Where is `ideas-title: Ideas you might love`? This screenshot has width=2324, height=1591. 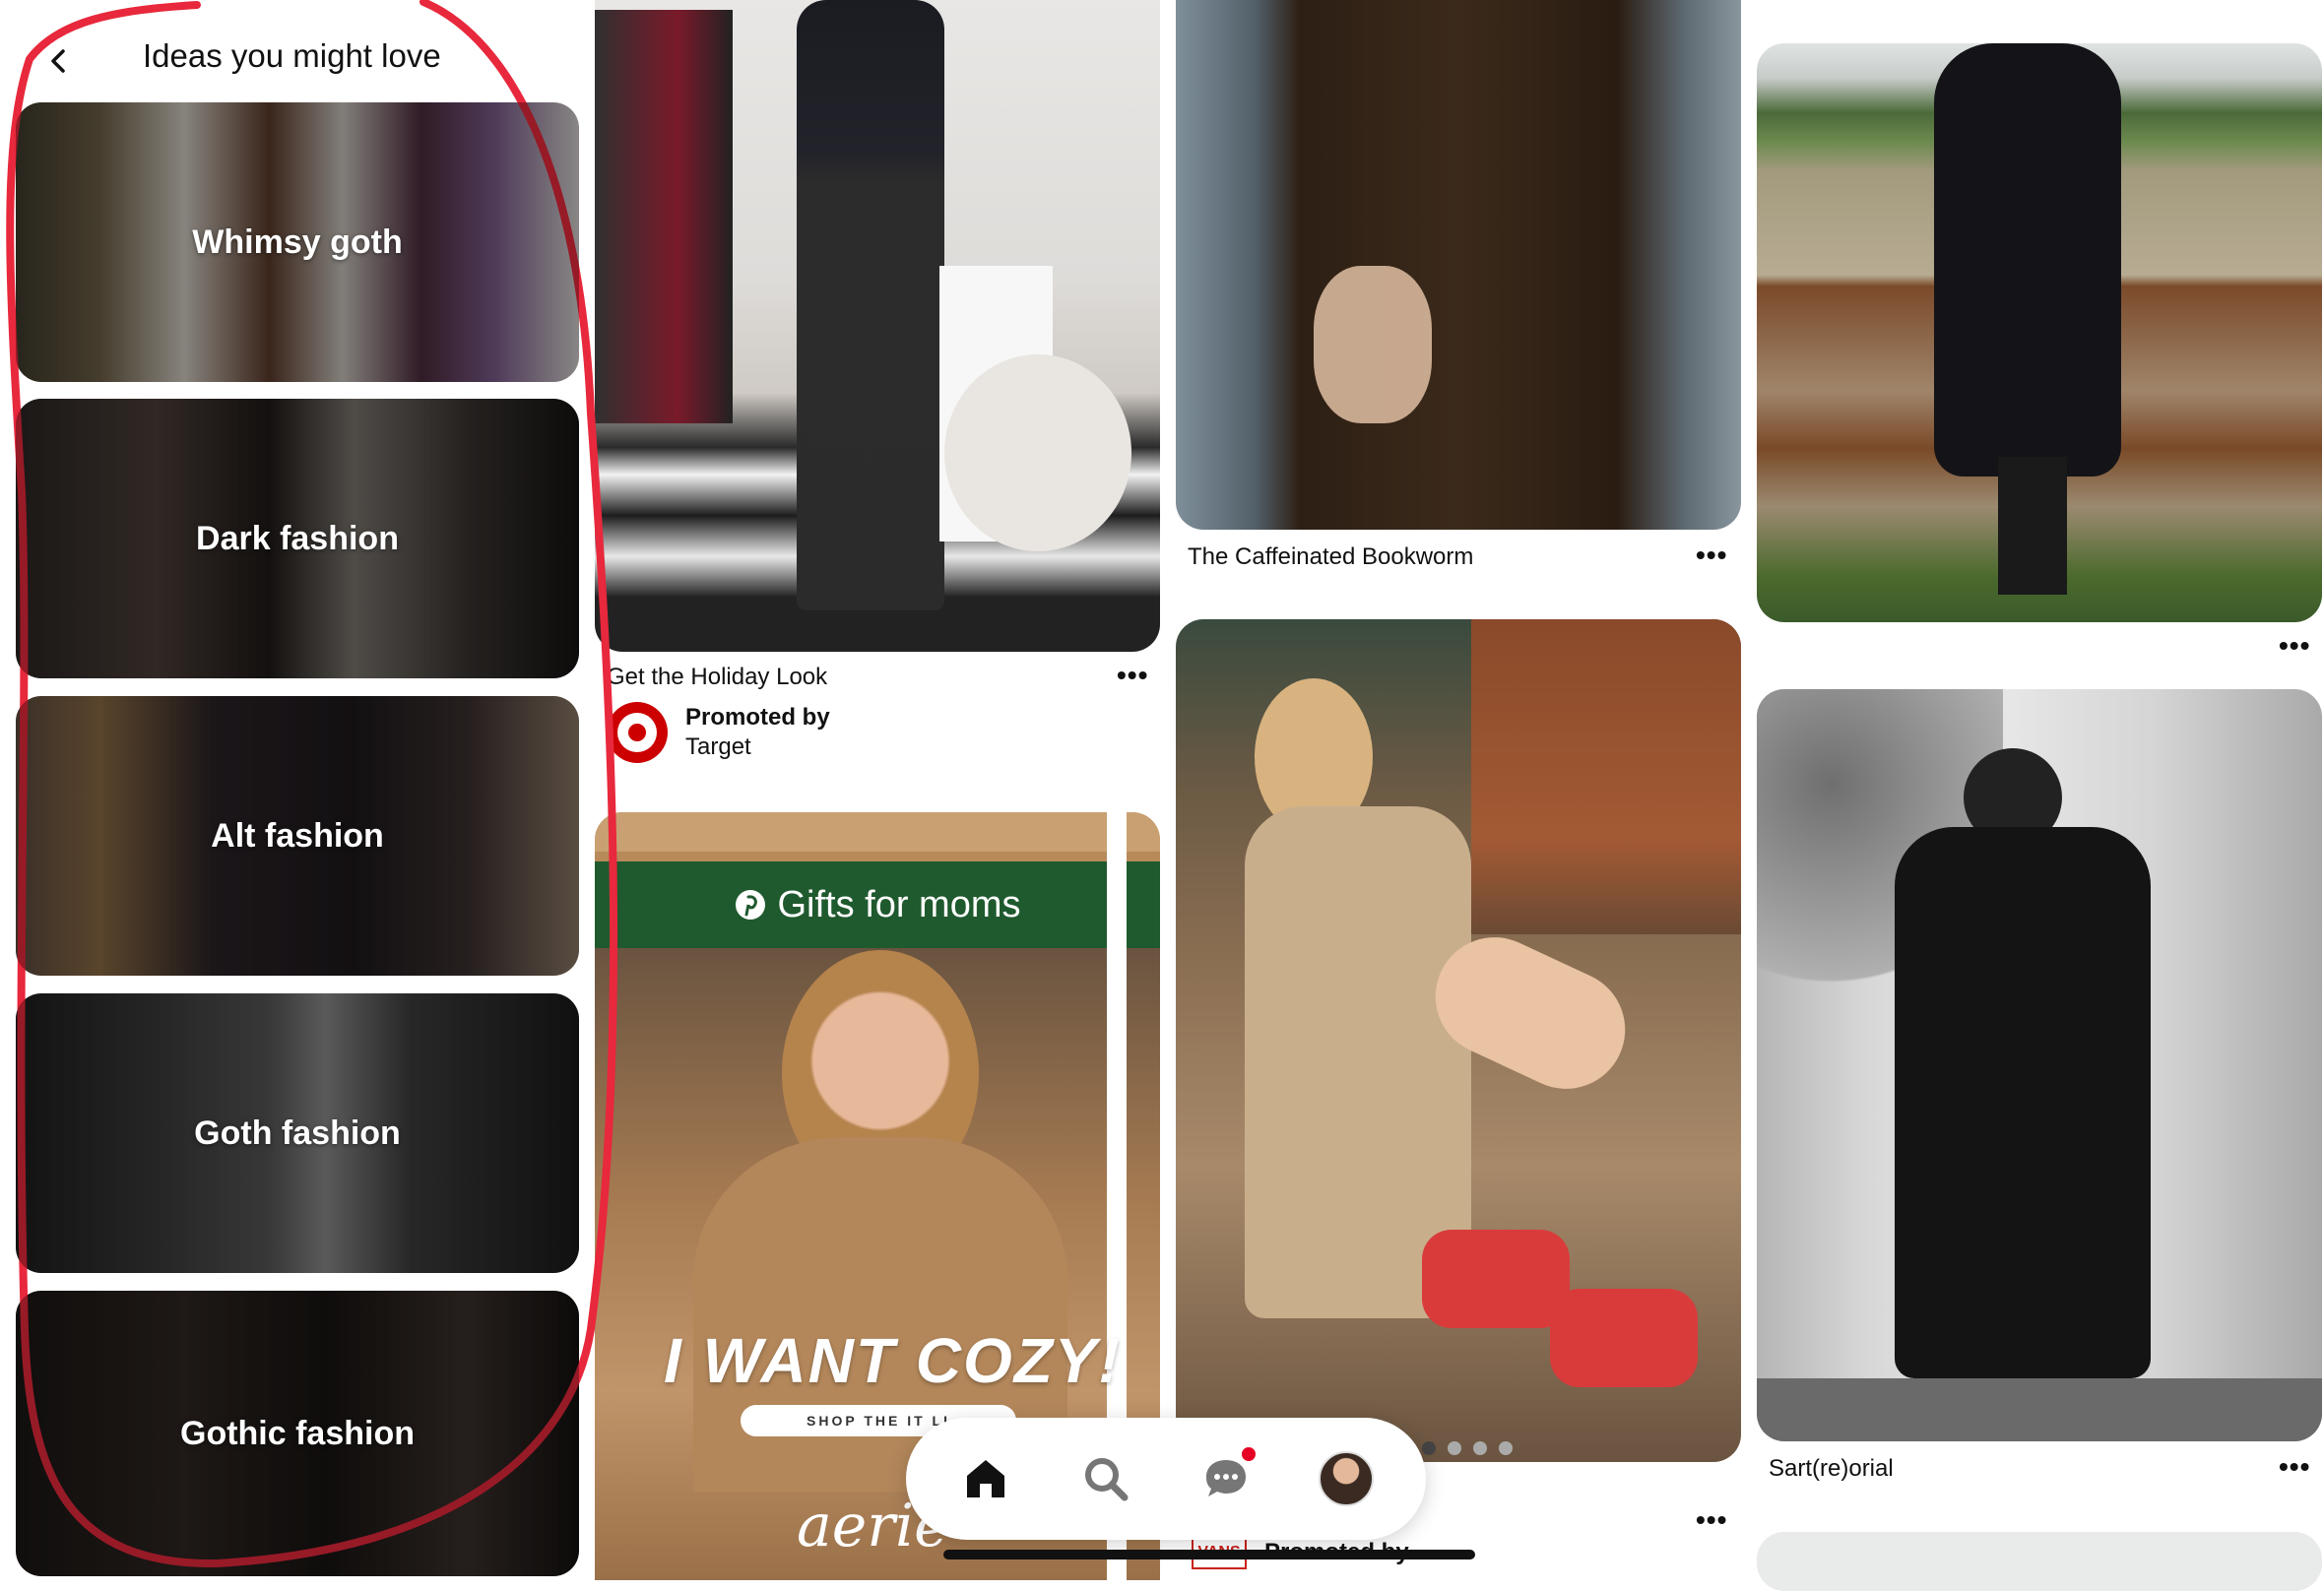 ideas-title: Ideas you might love is located at coordinates (292, 55).